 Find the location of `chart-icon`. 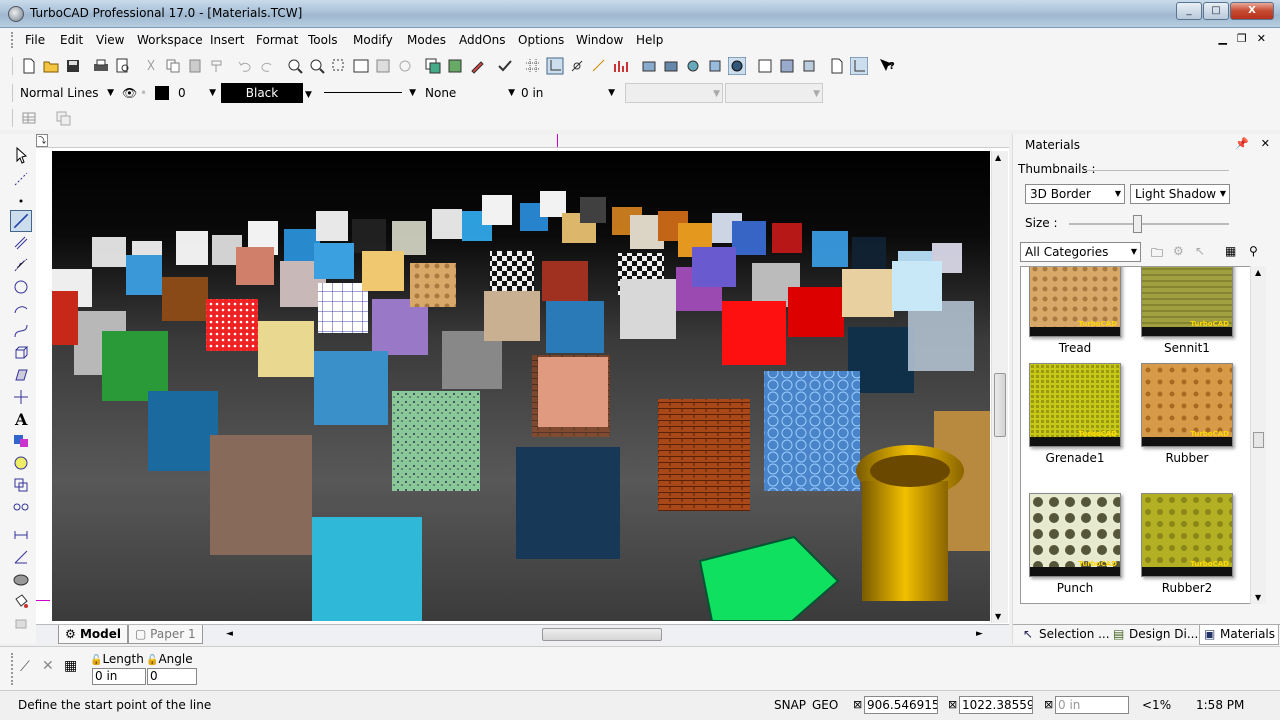

chart-icon is located at coordinates (621, 66).